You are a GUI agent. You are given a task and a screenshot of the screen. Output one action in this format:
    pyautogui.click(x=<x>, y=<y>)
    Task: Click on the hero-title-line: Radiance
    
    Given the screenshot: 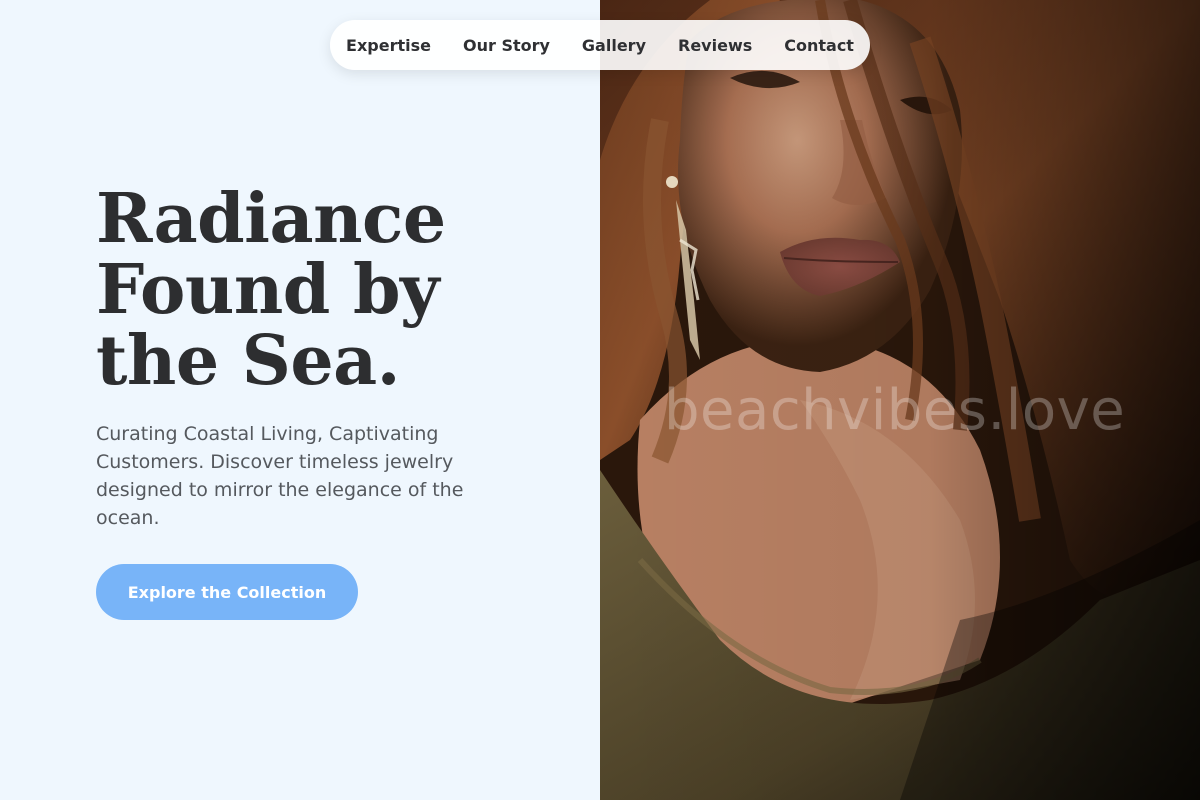 What is the action you would take?
    pyautogui.click(x=271, y=219)
    